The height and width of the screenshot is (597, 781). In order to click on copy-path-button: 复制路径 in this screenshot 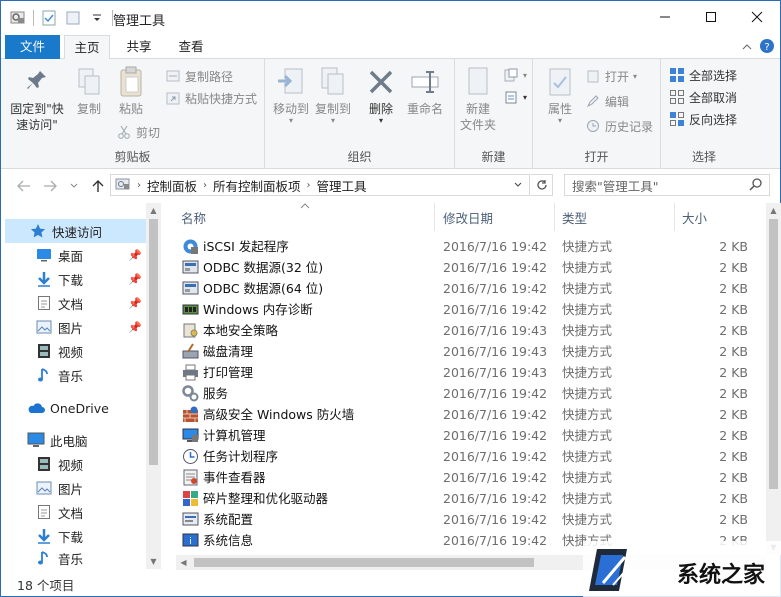, I will do `click(199, 76)`.